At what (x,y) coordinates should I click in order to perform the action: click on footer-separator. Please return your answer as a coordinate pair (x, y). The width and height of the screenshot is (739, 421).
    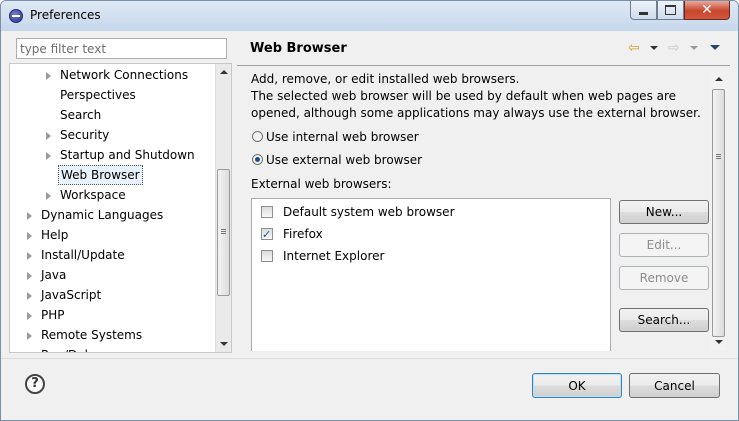
    Looking at the image, I should click on (369, 358).